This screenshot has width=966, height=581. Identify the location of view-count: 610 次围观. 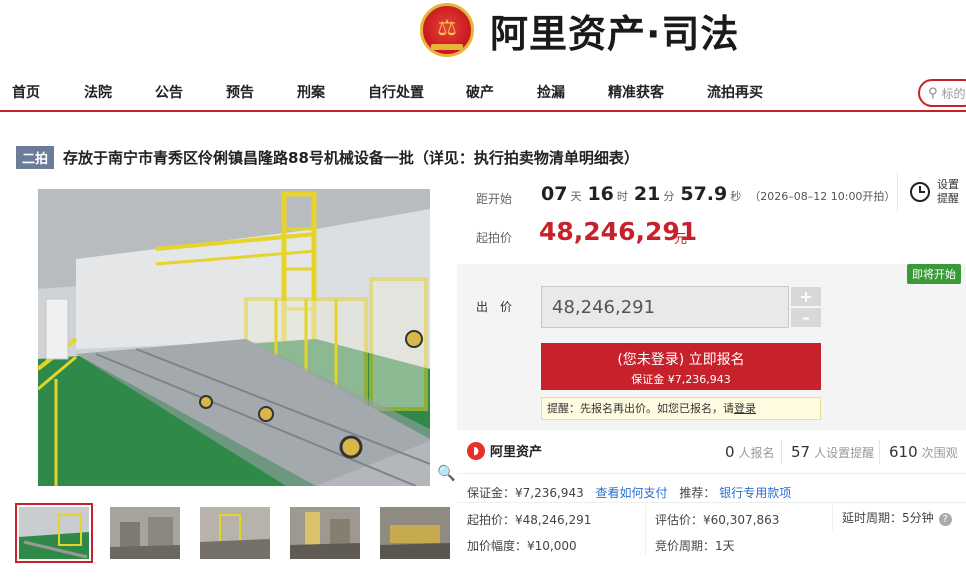
(923, 452).